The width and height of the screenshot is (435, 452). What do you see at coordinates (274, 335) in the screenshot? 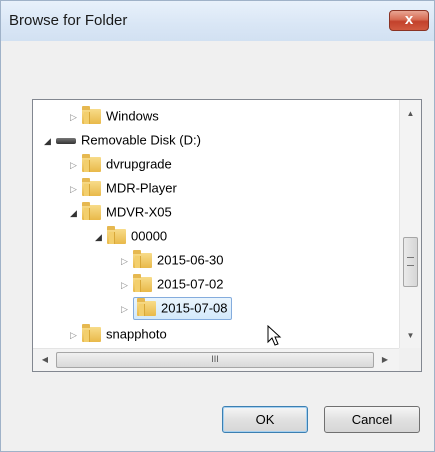
I see `mouse-cursor-icon` at bounding box center [274, 335].